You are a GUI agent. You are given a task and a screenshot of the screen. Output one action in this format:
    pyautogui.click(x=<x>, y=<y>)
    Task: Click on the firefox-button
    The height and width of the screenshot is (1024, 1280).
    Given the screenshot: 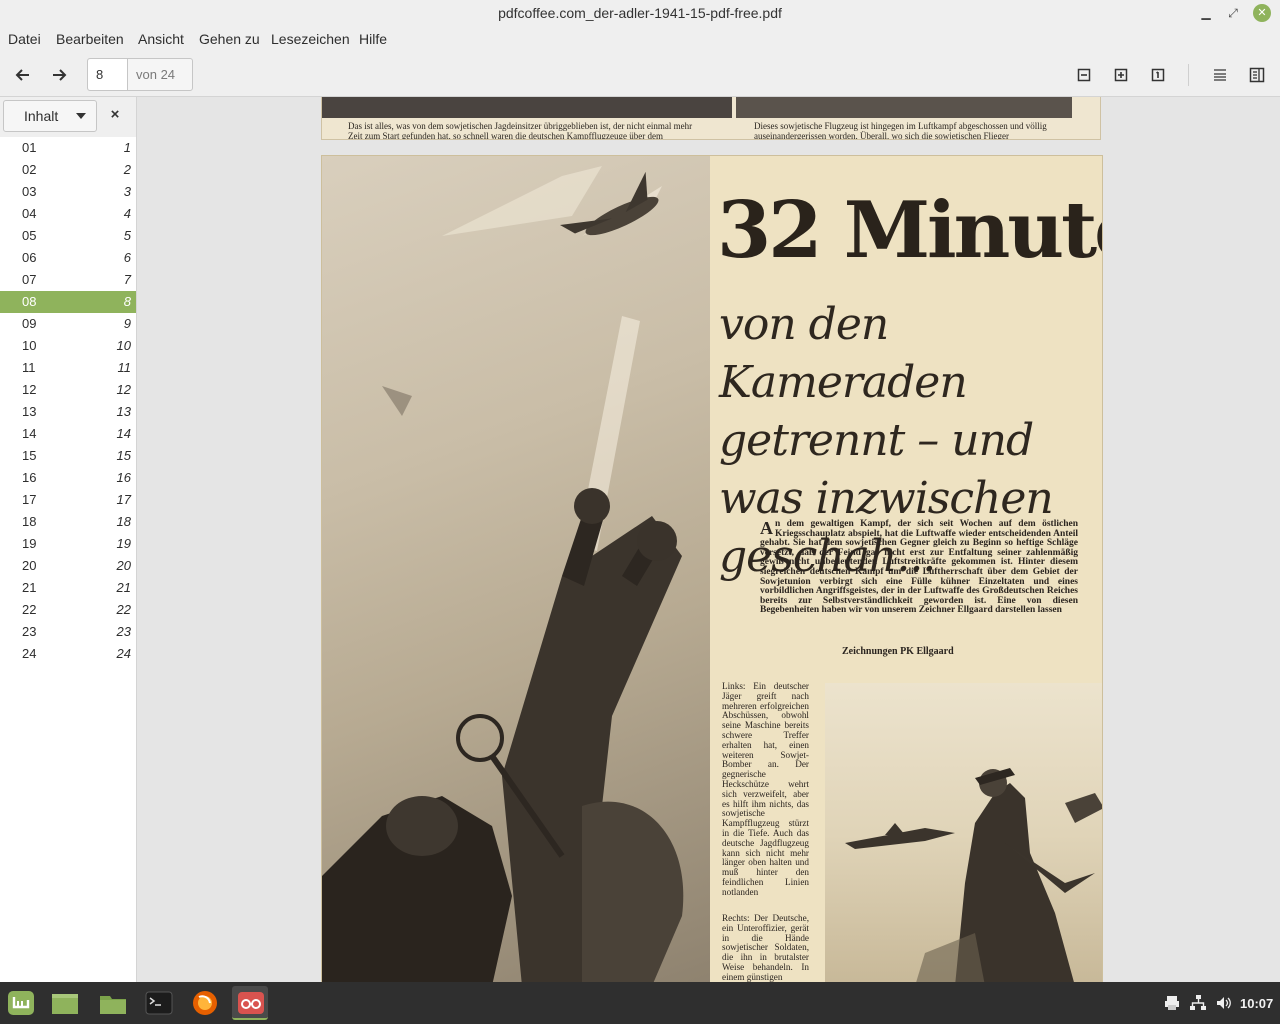 What is the action you would take?
    pyautogui.click(x=204, y=1003)
    